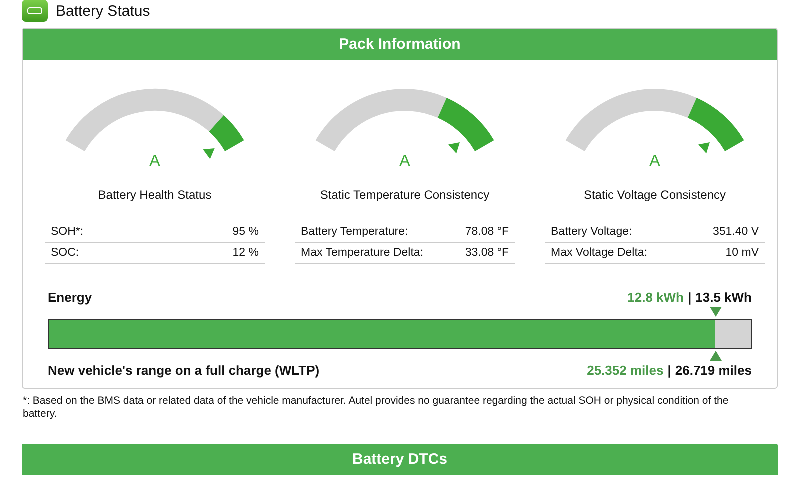 Image resolution: width=800 pixels, height=500 pixels. What do you see at coordinates (245, 232) in the screenshot?
I see `field-value: 95 %` at bounding box center [245, 232].